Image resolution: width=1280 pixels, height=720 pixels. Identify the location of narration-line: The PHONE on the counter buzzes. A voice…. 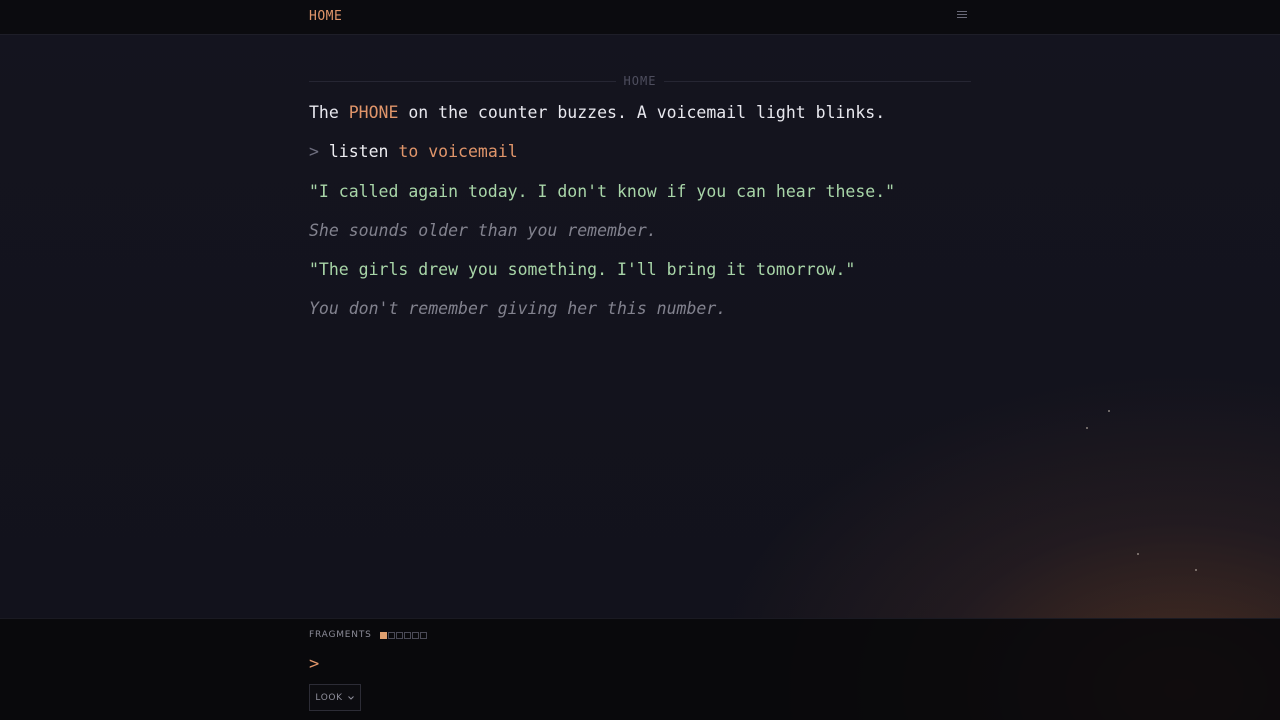
(659, 113).